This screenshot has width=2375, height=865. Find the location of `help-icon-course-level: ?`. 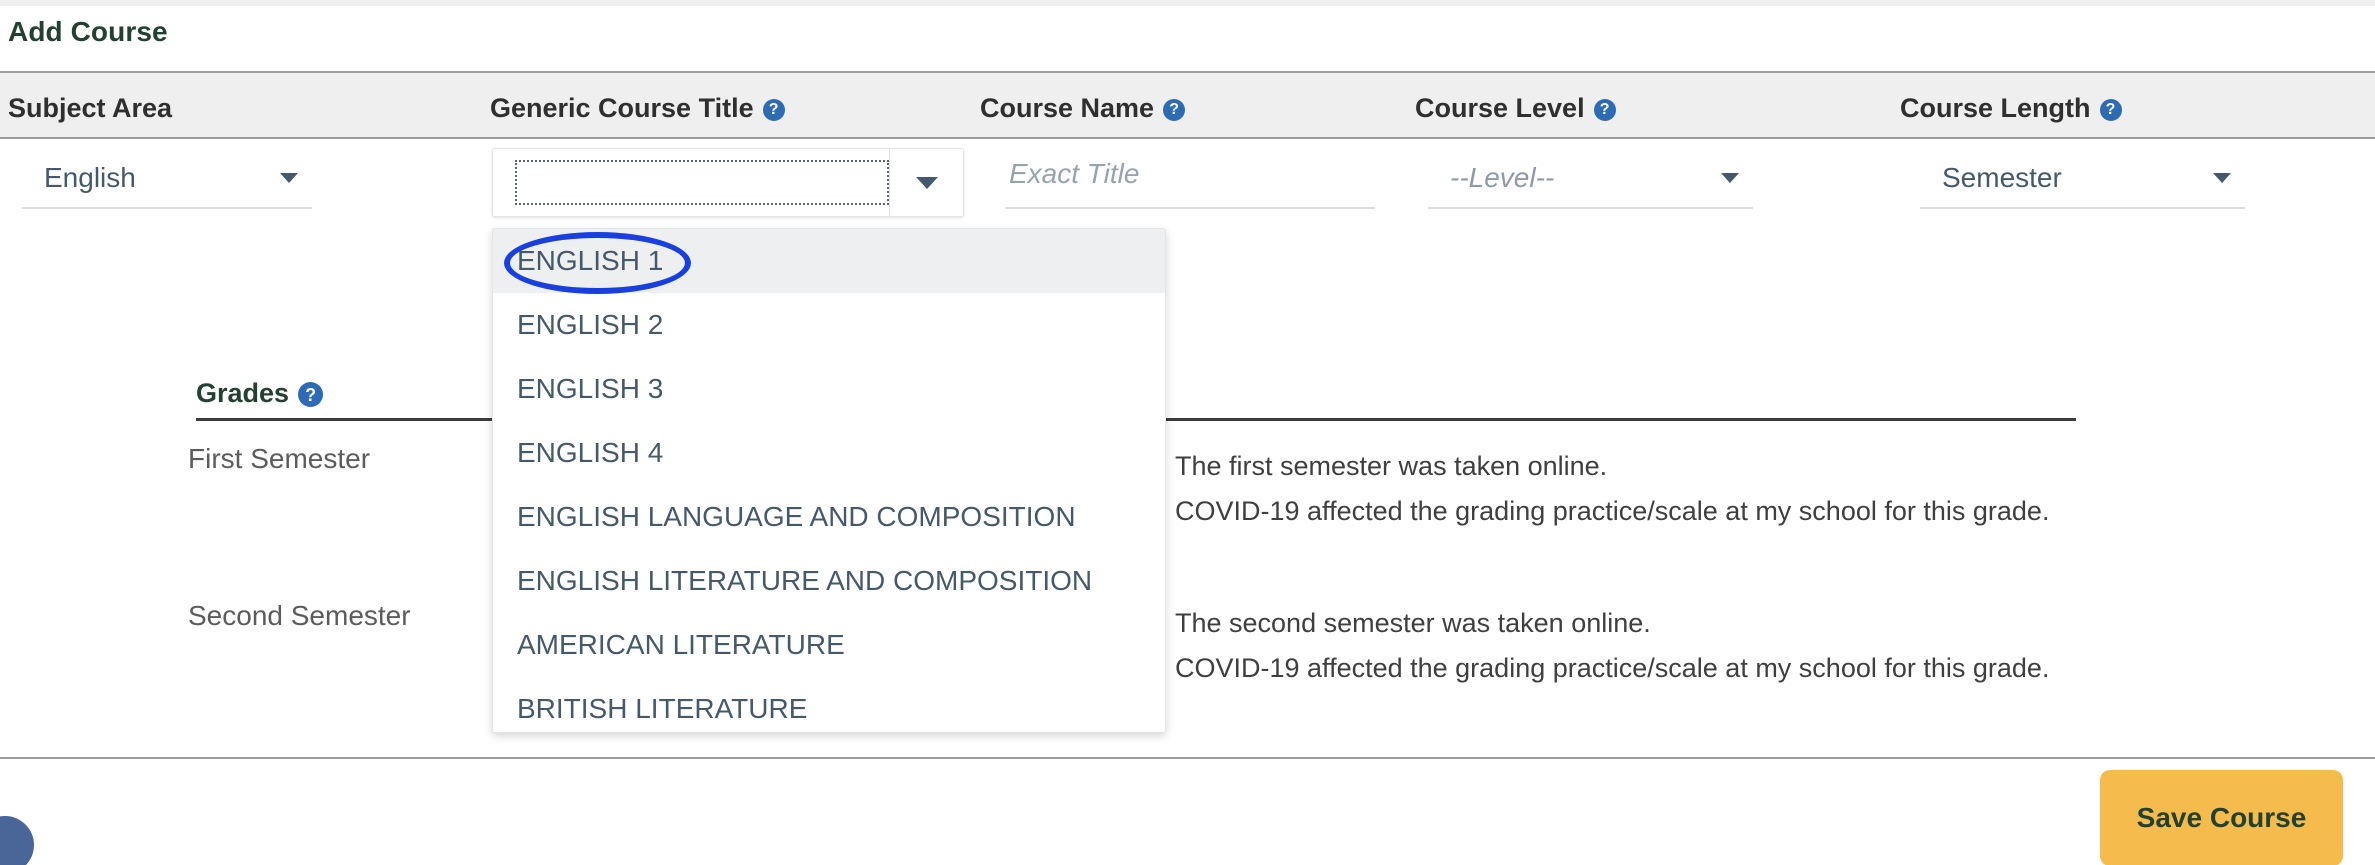

help-icon-course-level: ? is located at coordinates (1604, 109).